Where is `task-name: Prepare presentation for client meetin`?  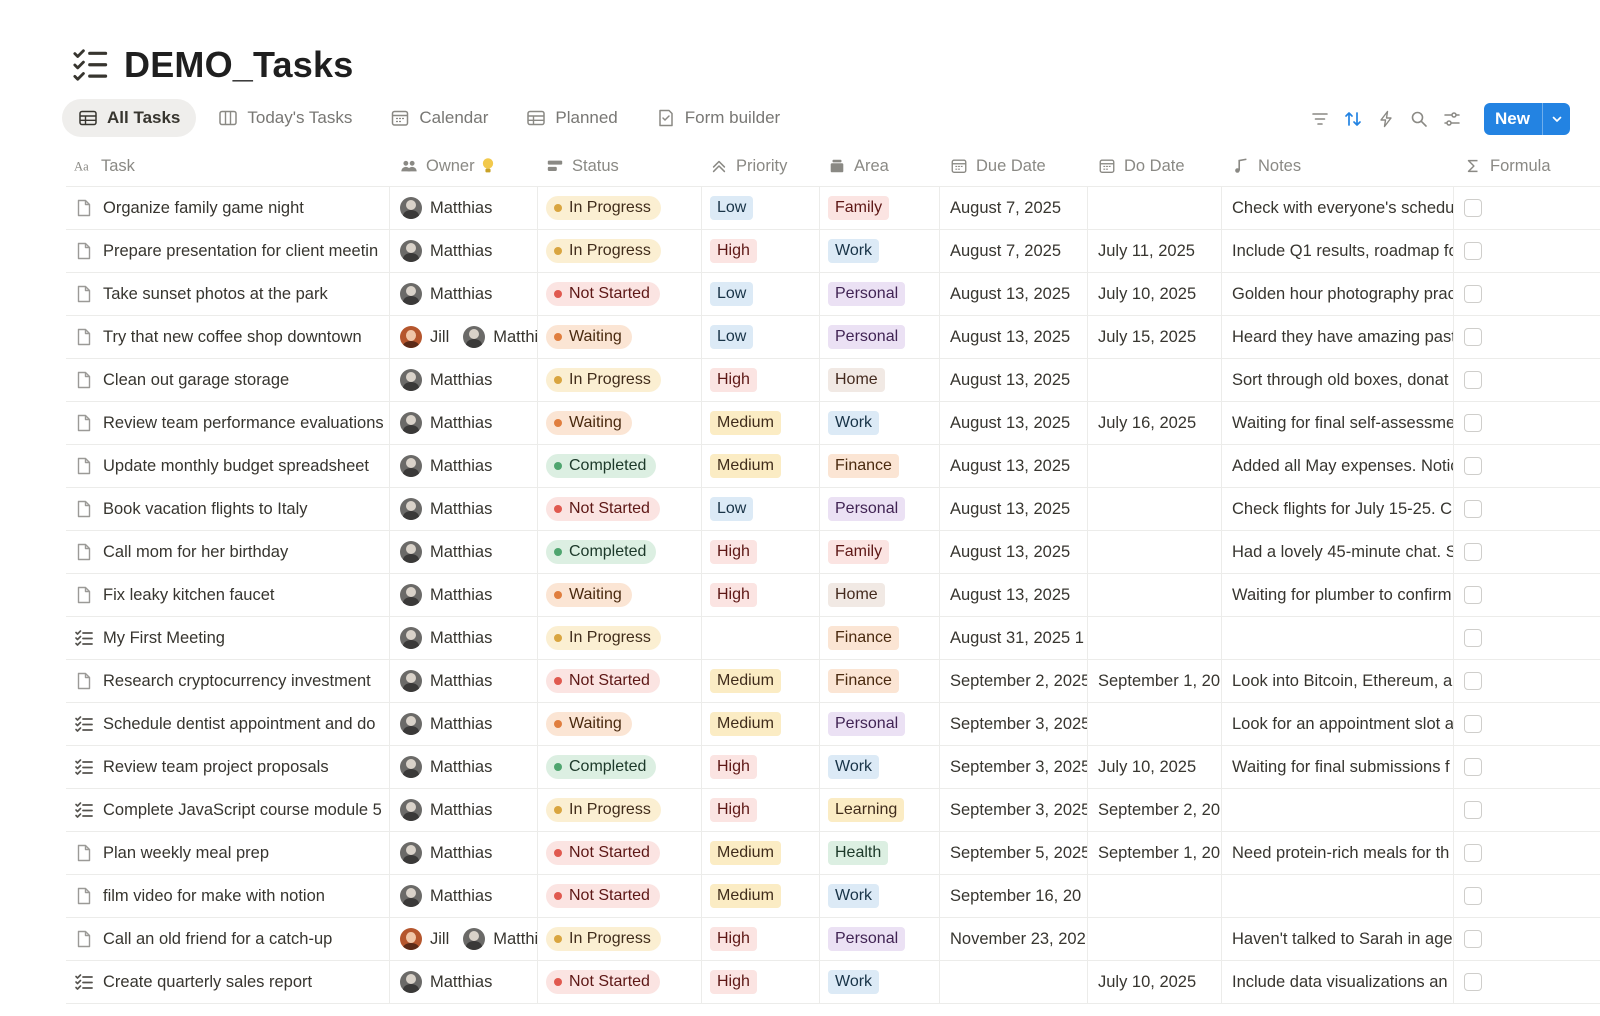 task-name: Prepare presentation for client meetin is located at coordinates (240, 251).